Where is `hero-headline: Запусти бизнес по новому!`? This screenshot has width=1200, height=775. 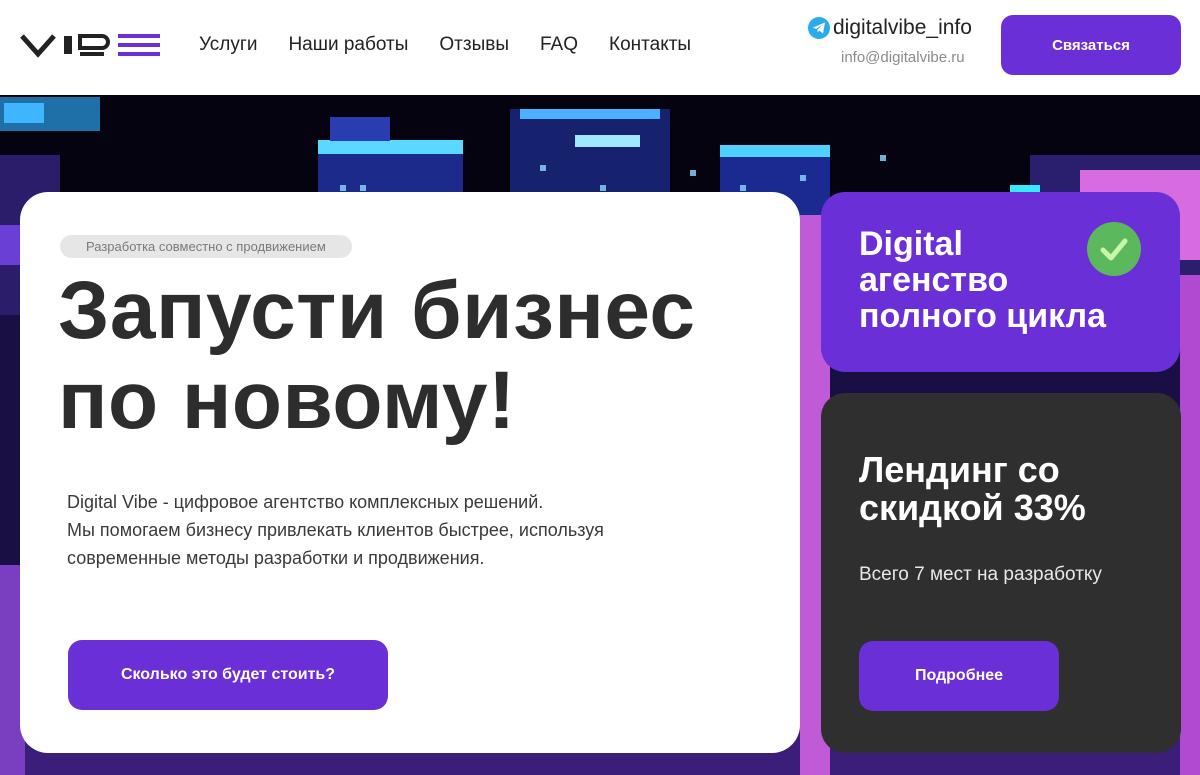 hero-headline: Запусти бизнес по новому! is located at coordinates (428, 356).